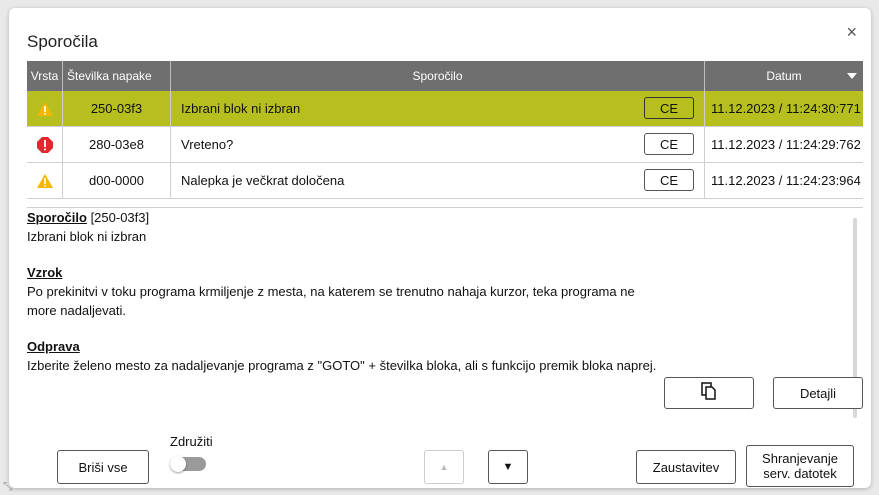 The height and width of the screenshot is (495, 879). What do you see at coordinates (103, 467) in the screenshot?
I see `delete-all-button: Briši vse` at bounding box center [103, 467].